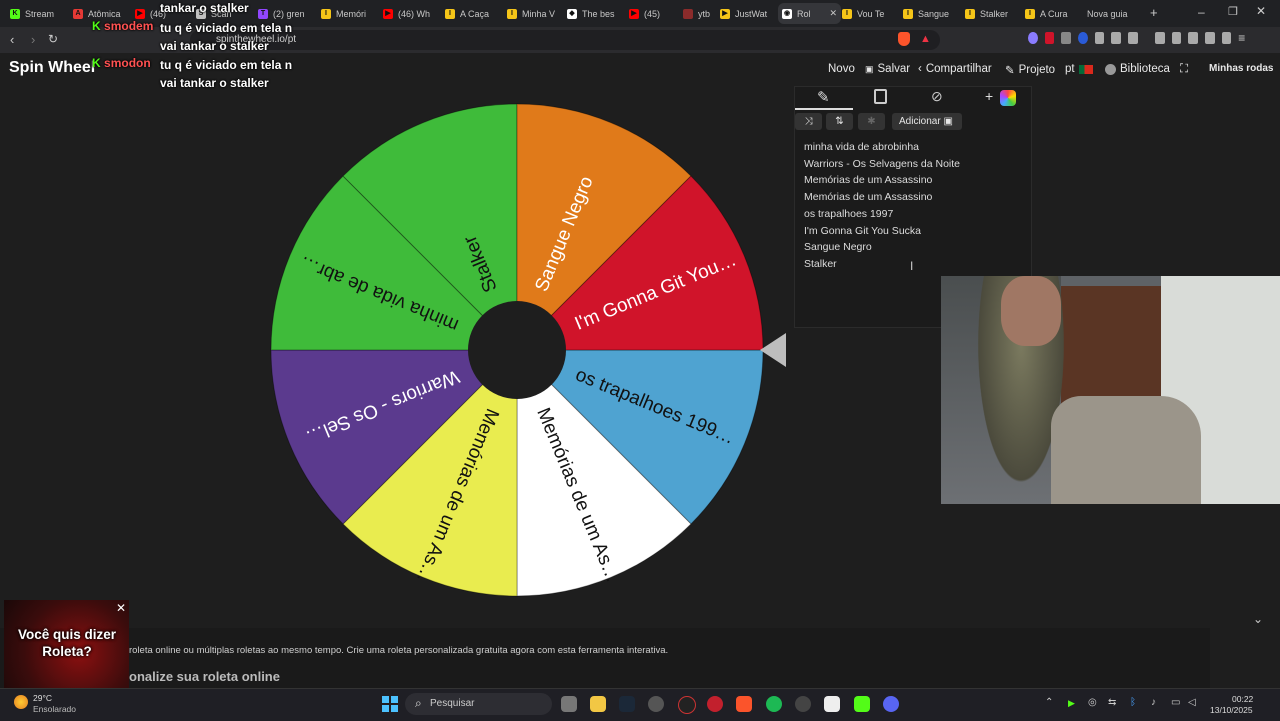  What do you see at coordinates (989, 96) in the screenshot?
I see `add-wheel-icon: +` at bounding box center [989, 96].